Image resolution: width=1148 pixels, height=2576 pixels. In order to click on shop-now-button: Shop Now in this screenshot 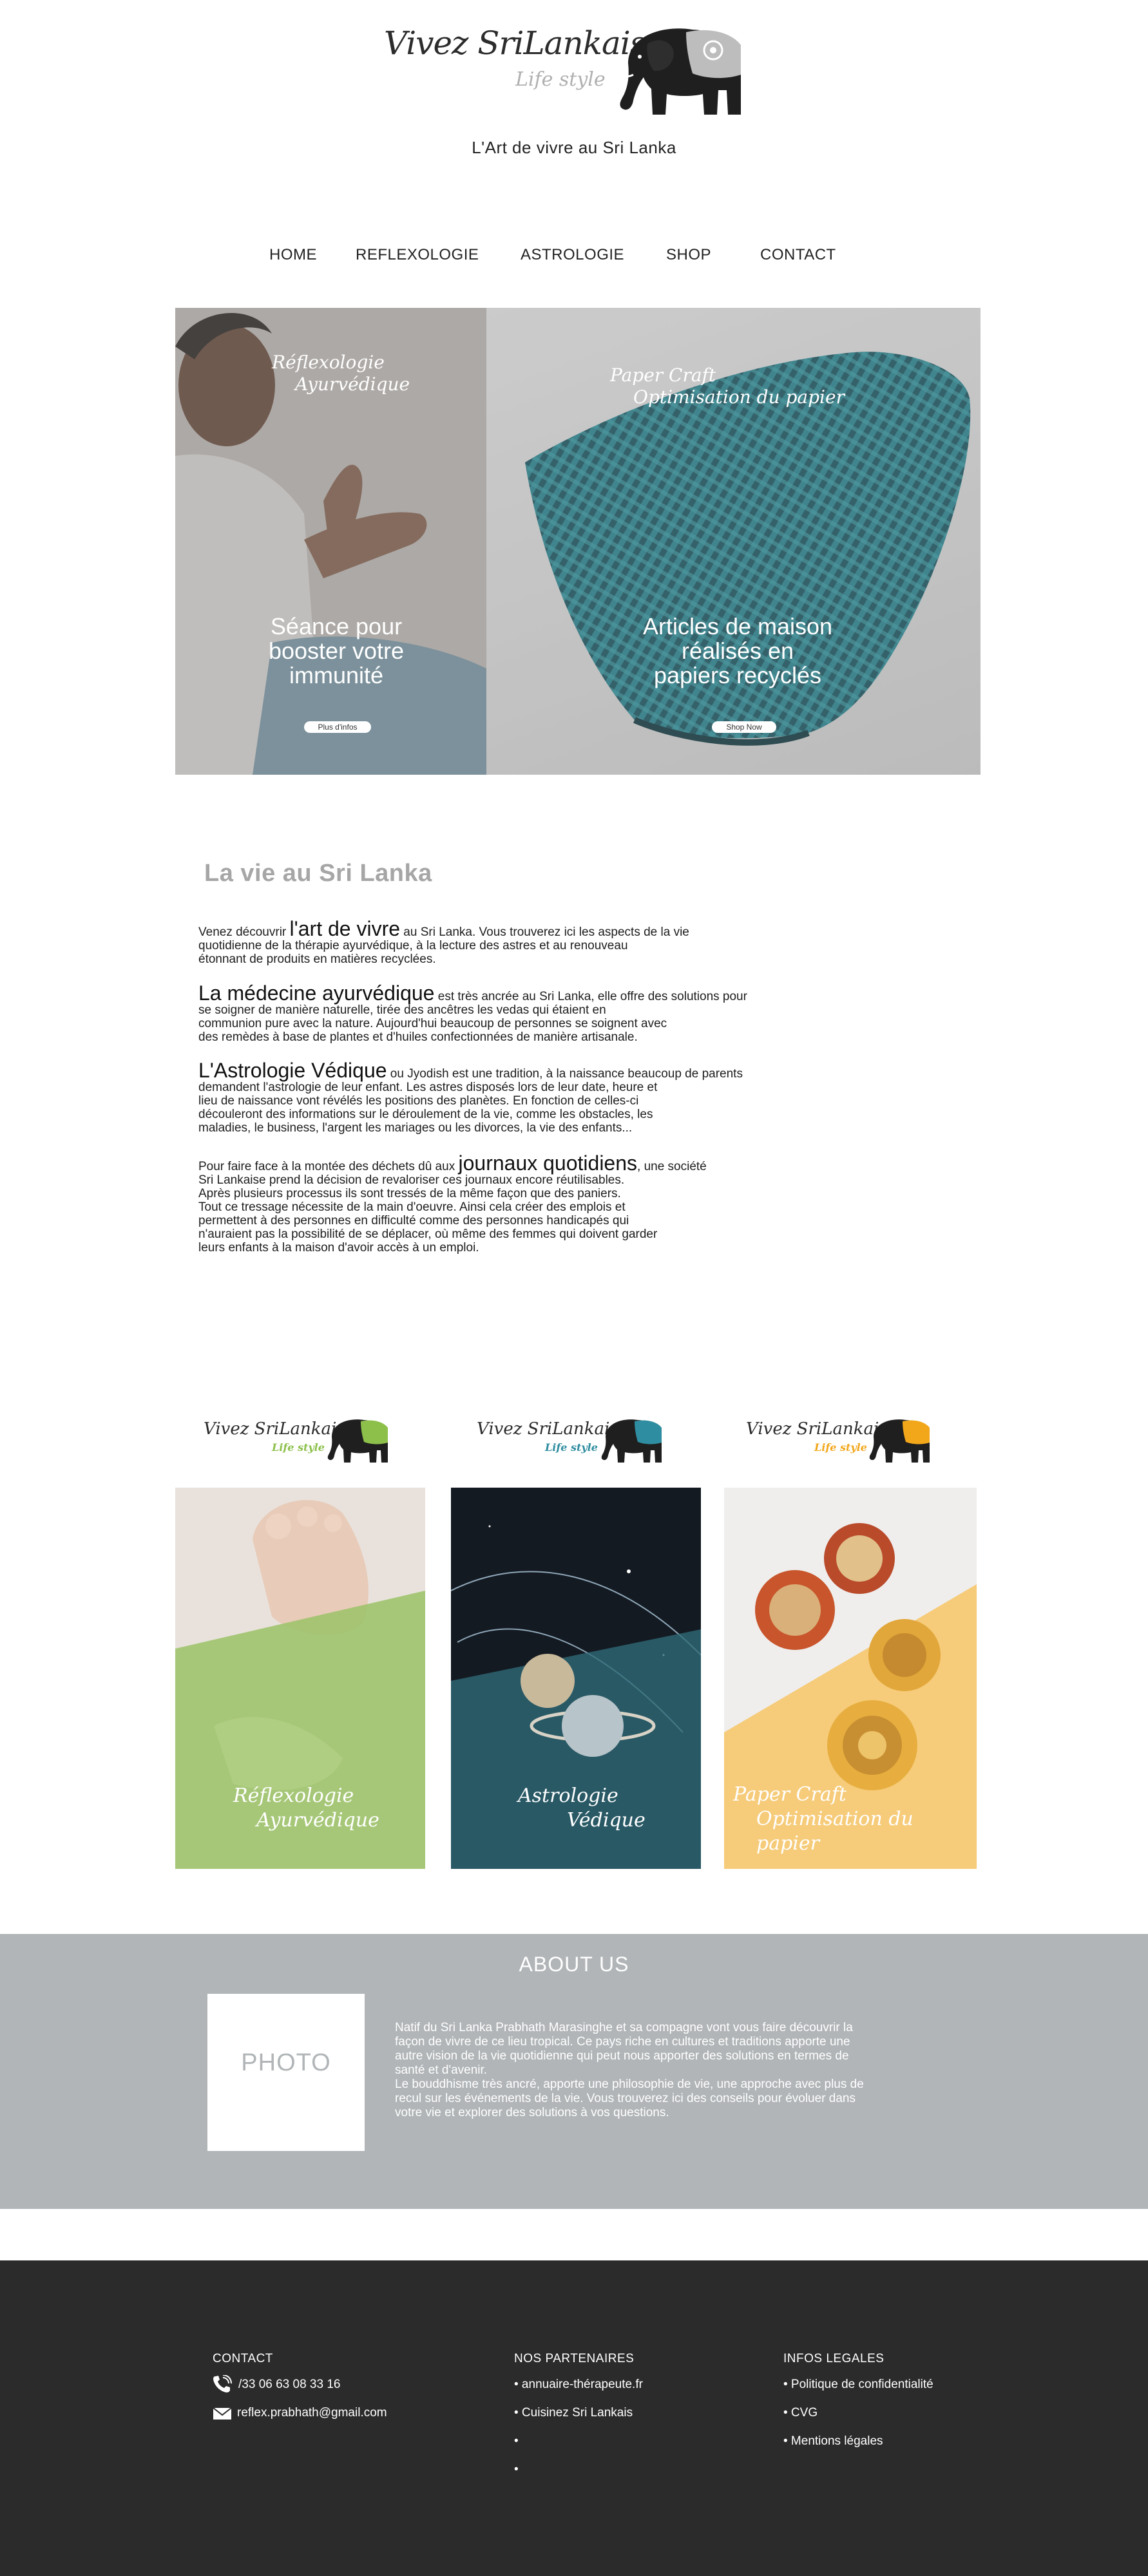, I will do `click(744, 727)`.